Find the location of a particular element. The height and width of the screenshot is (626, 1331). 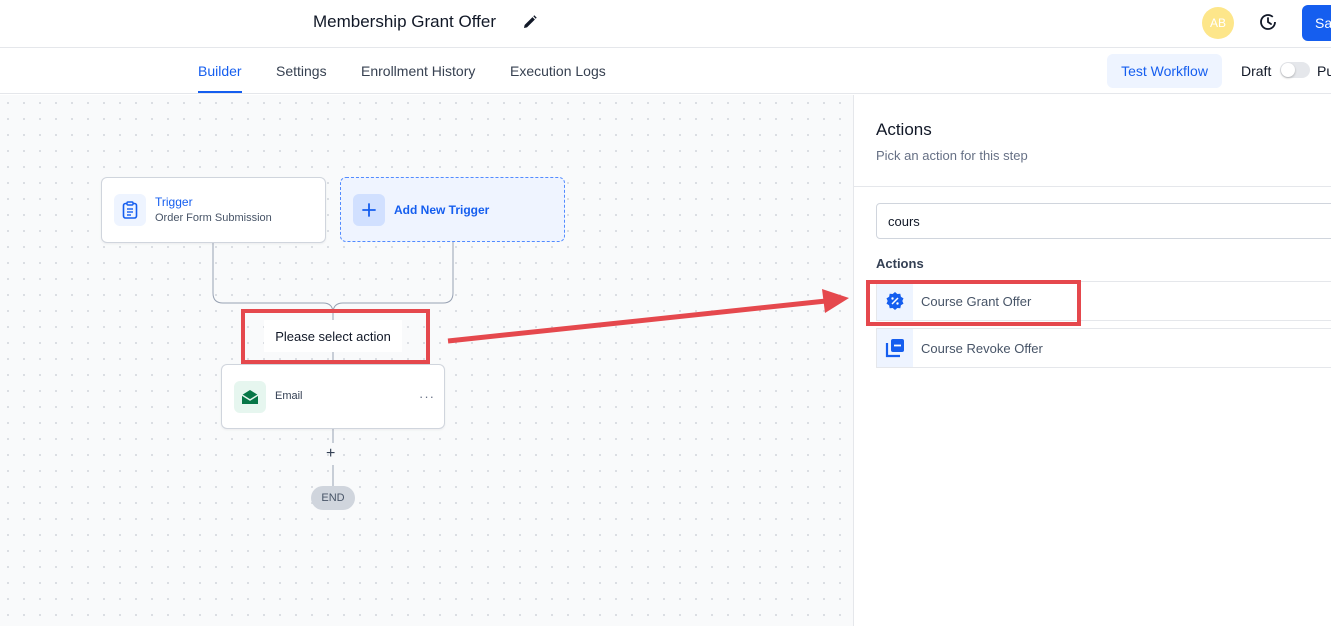

tab-builder: Builder is located at coordinates (220, 71).